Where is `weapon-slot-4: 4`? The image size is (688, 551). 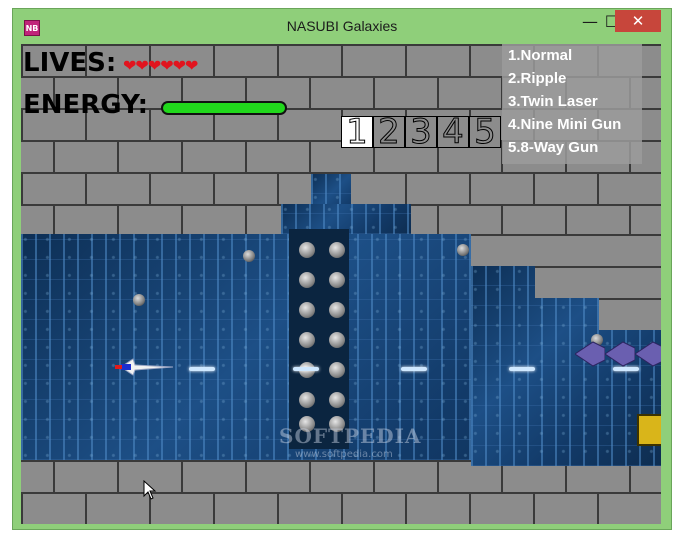
weapon-slot-4: 4 is located at coordinates (453, 132).